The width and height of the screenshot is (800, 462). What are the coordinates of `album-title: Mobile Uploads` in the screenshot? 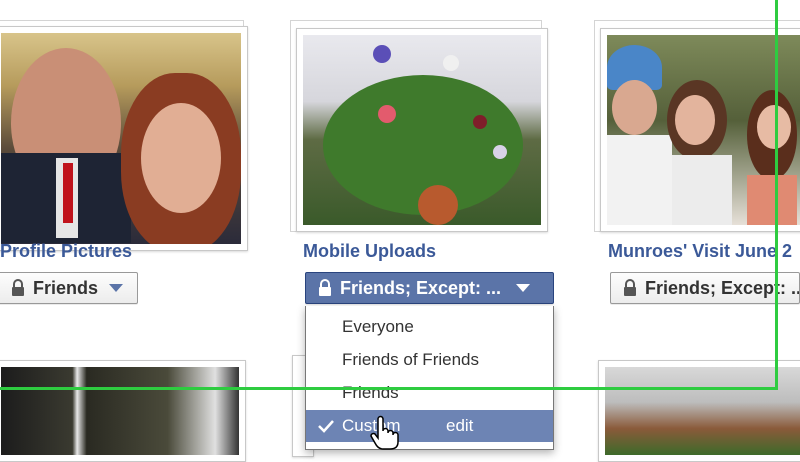 It's located at (369, 251).